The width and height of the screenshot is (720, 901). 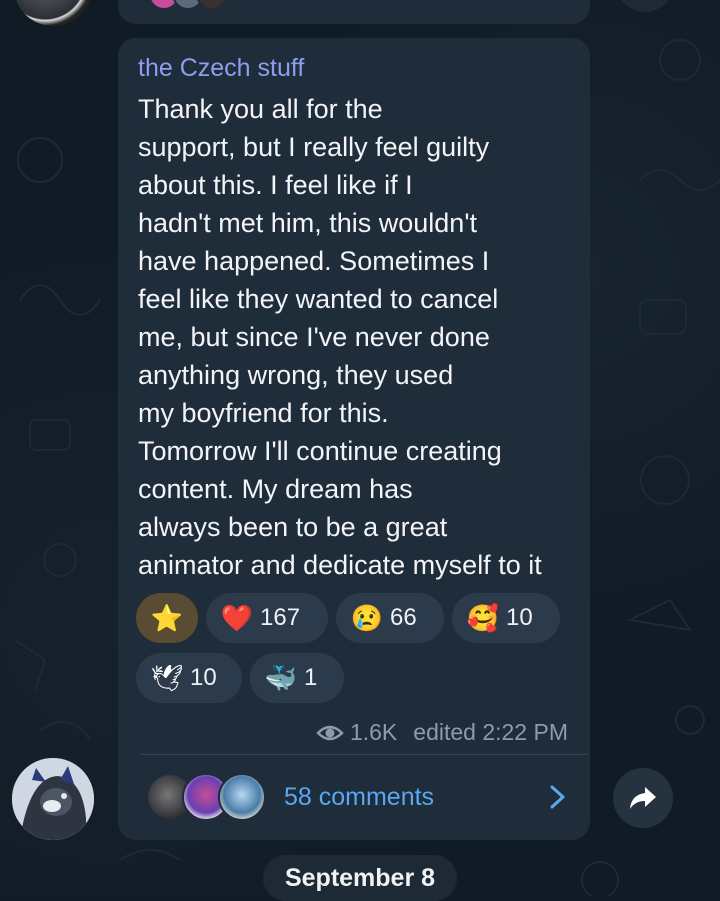 I want to click on reaction-count: 1, so click(x=311, y=677).